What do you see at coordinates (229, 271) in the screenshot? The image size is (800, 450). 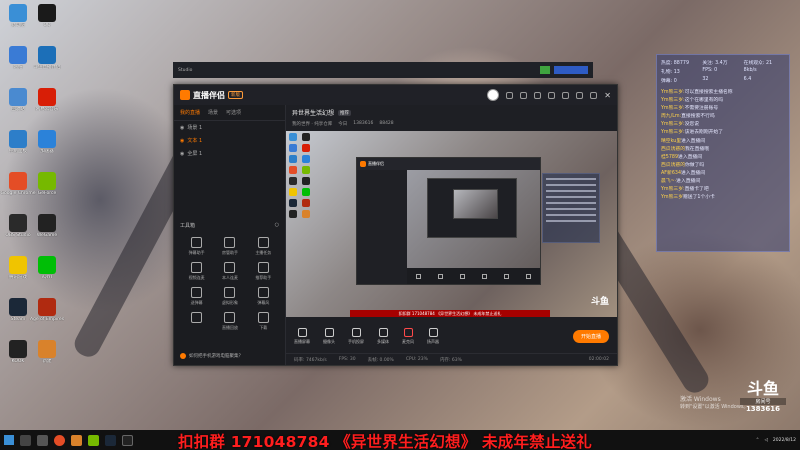 I see `tool-item: 本人连麦` at bounding box center [229, 271].